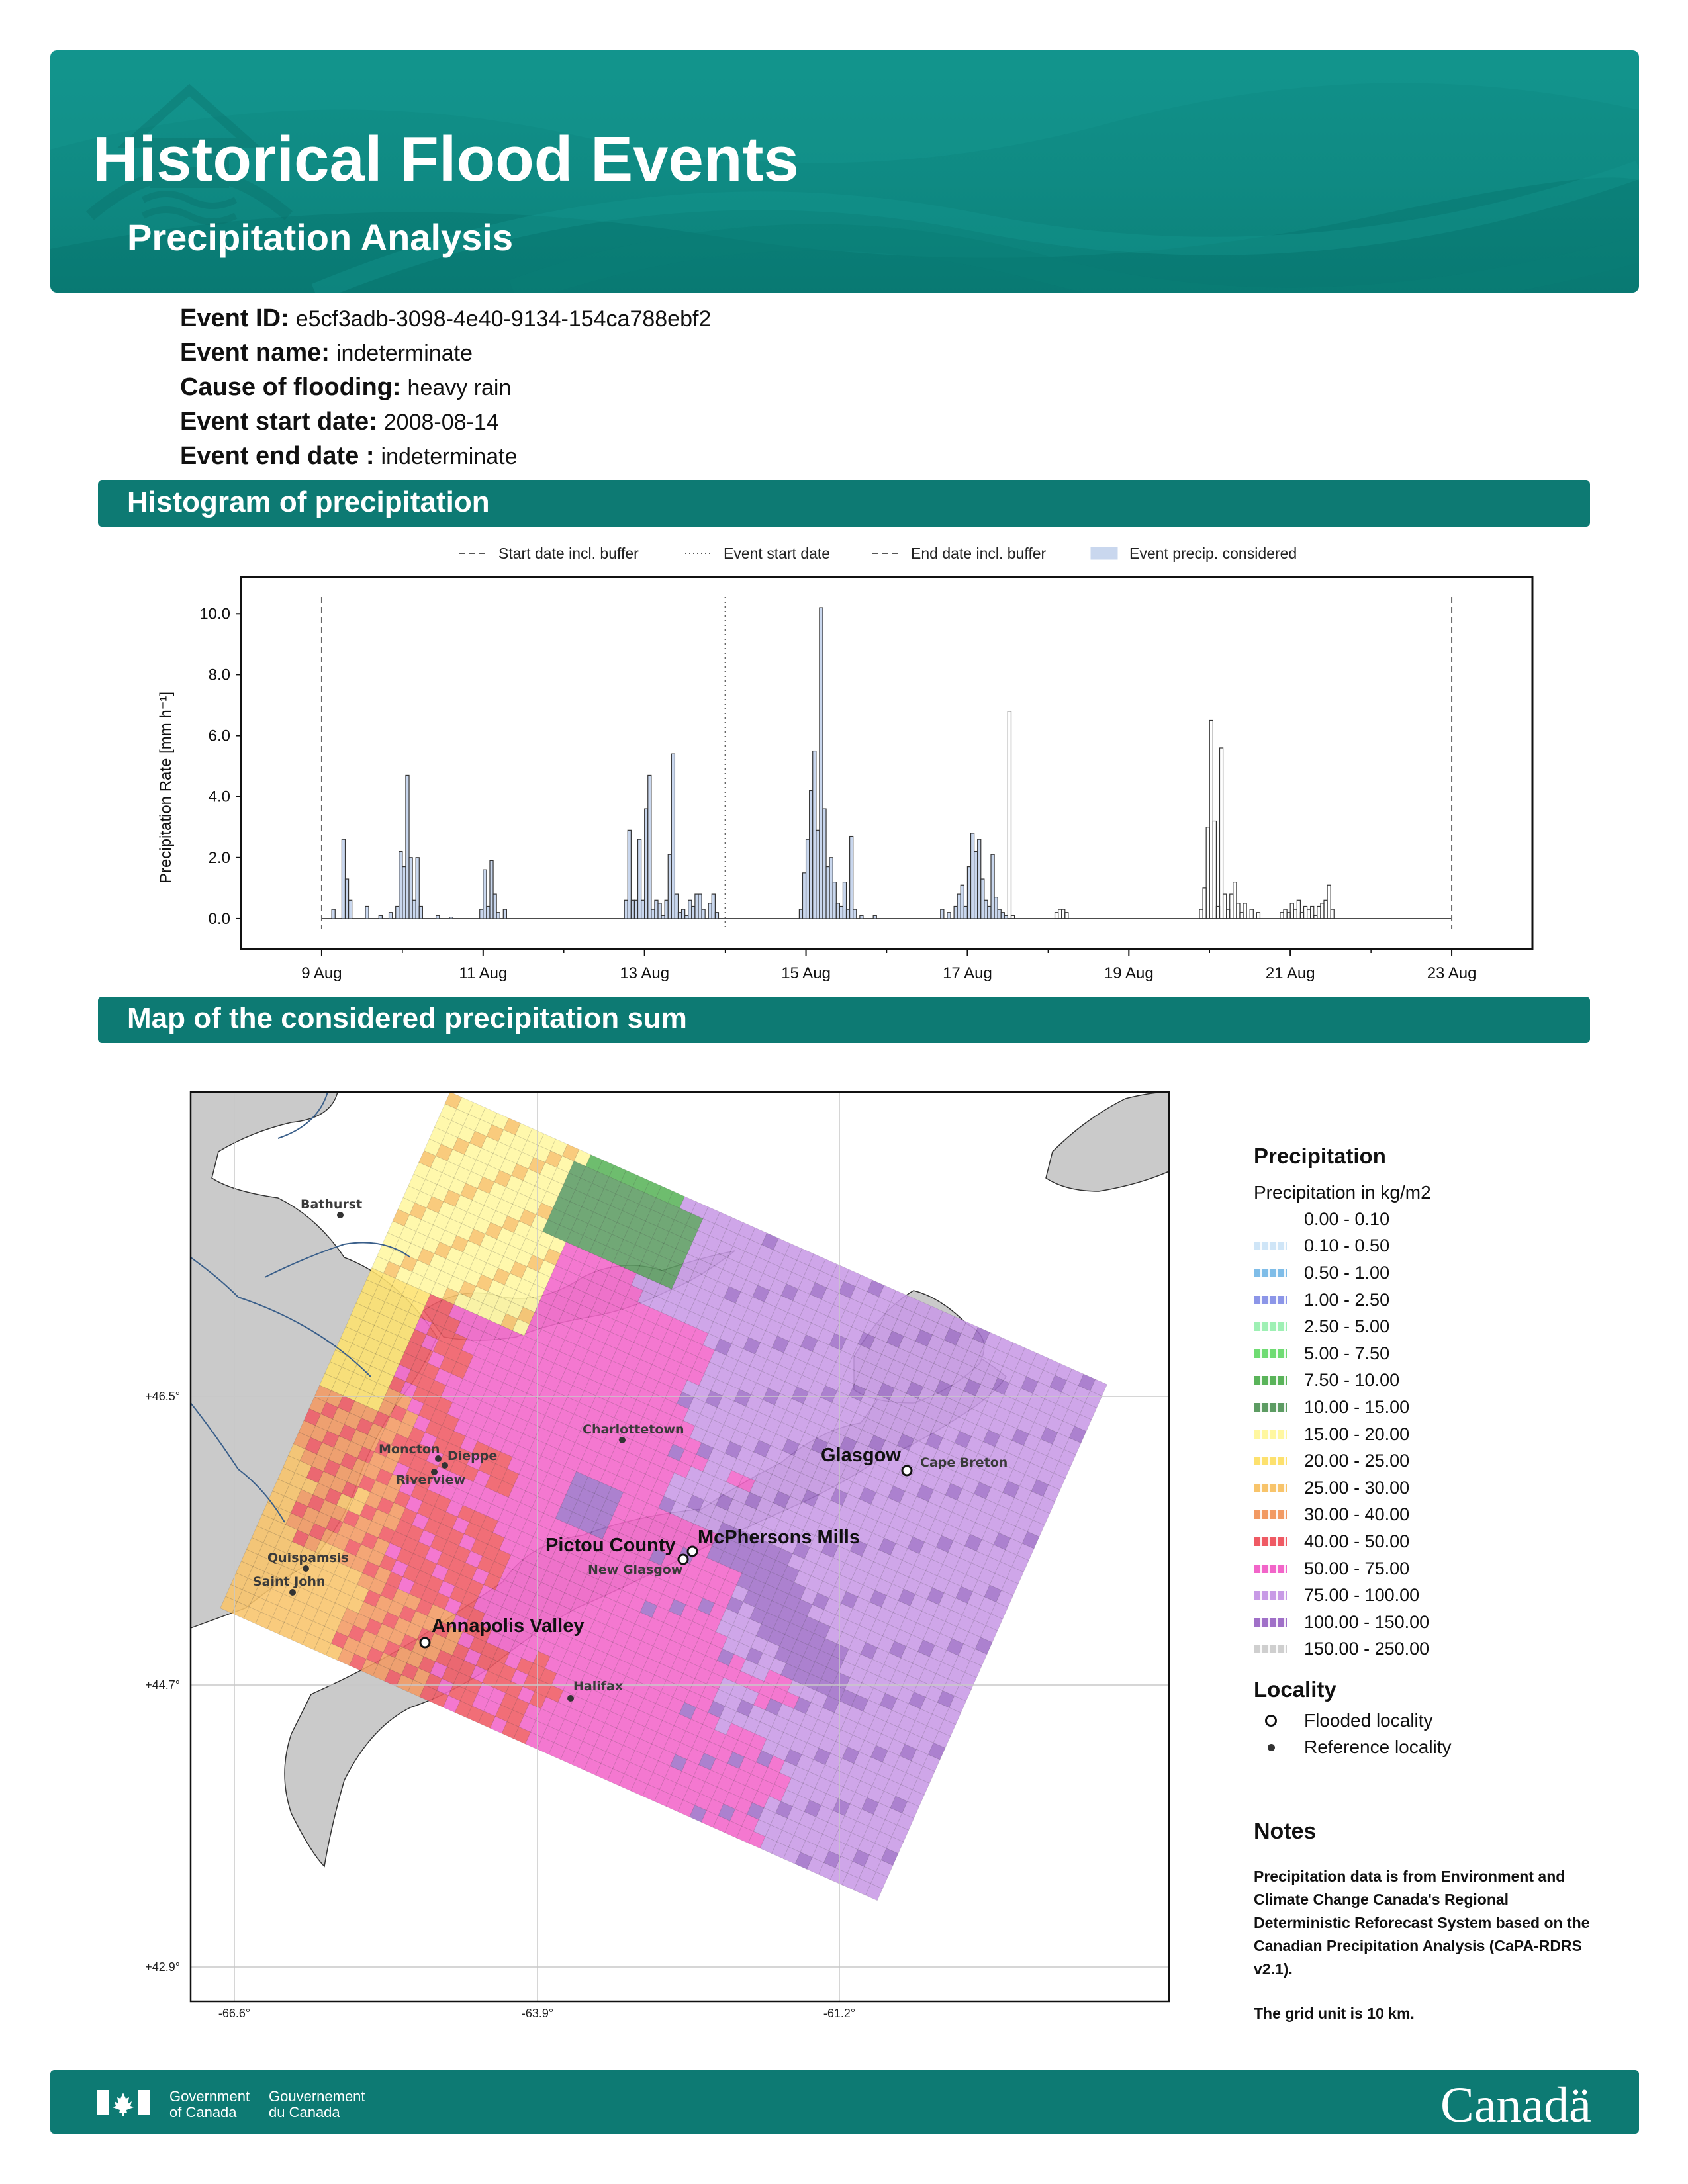  I want to click on event-end-label: Event end date :, so click(277, 456).